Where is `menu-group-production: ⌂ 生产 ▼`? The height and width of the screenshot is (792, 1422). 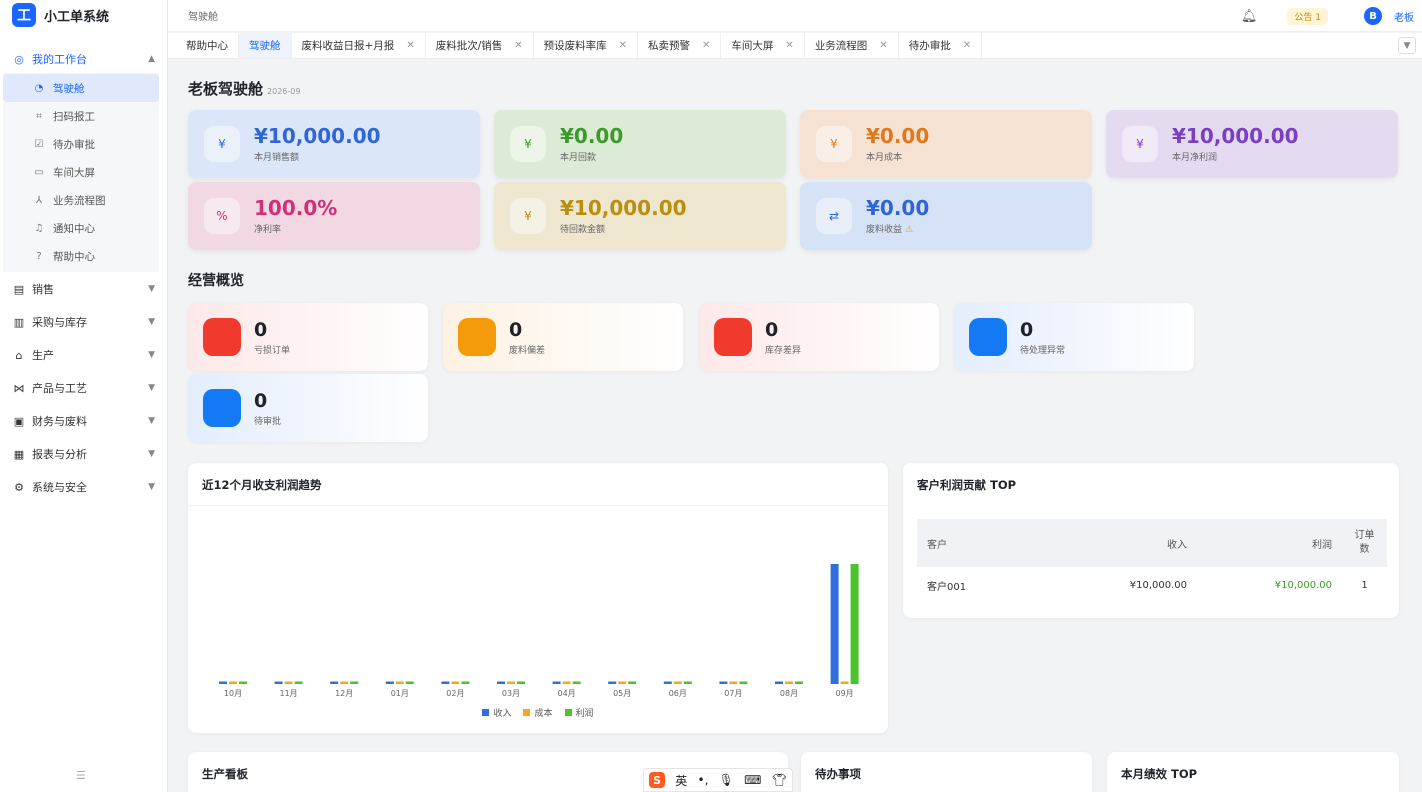 menu-group-production: ⌂ 生产 ▼ is located at coordinates (83, 355).